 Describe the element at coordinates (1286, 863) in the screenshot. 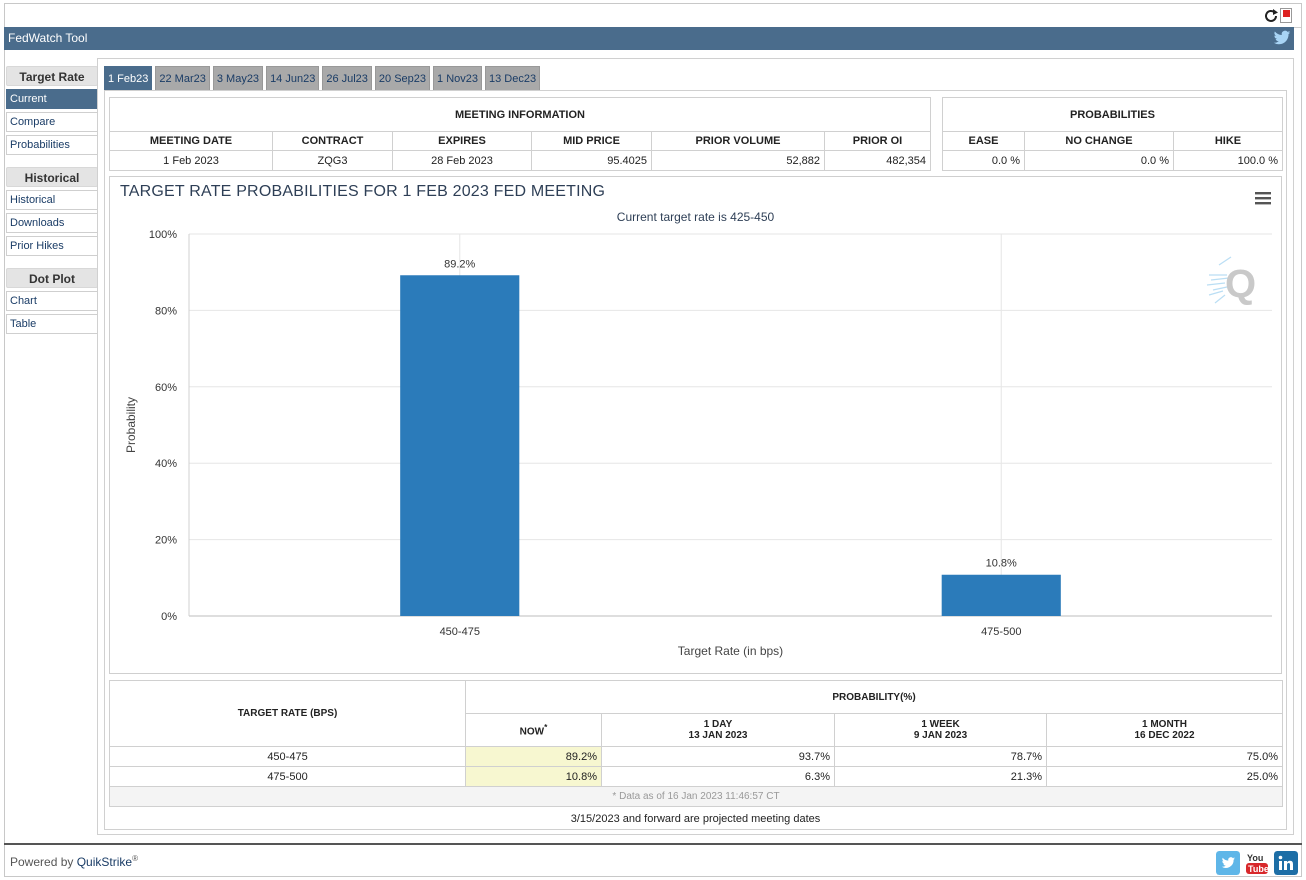

I see `linkedin-icon` at that location.